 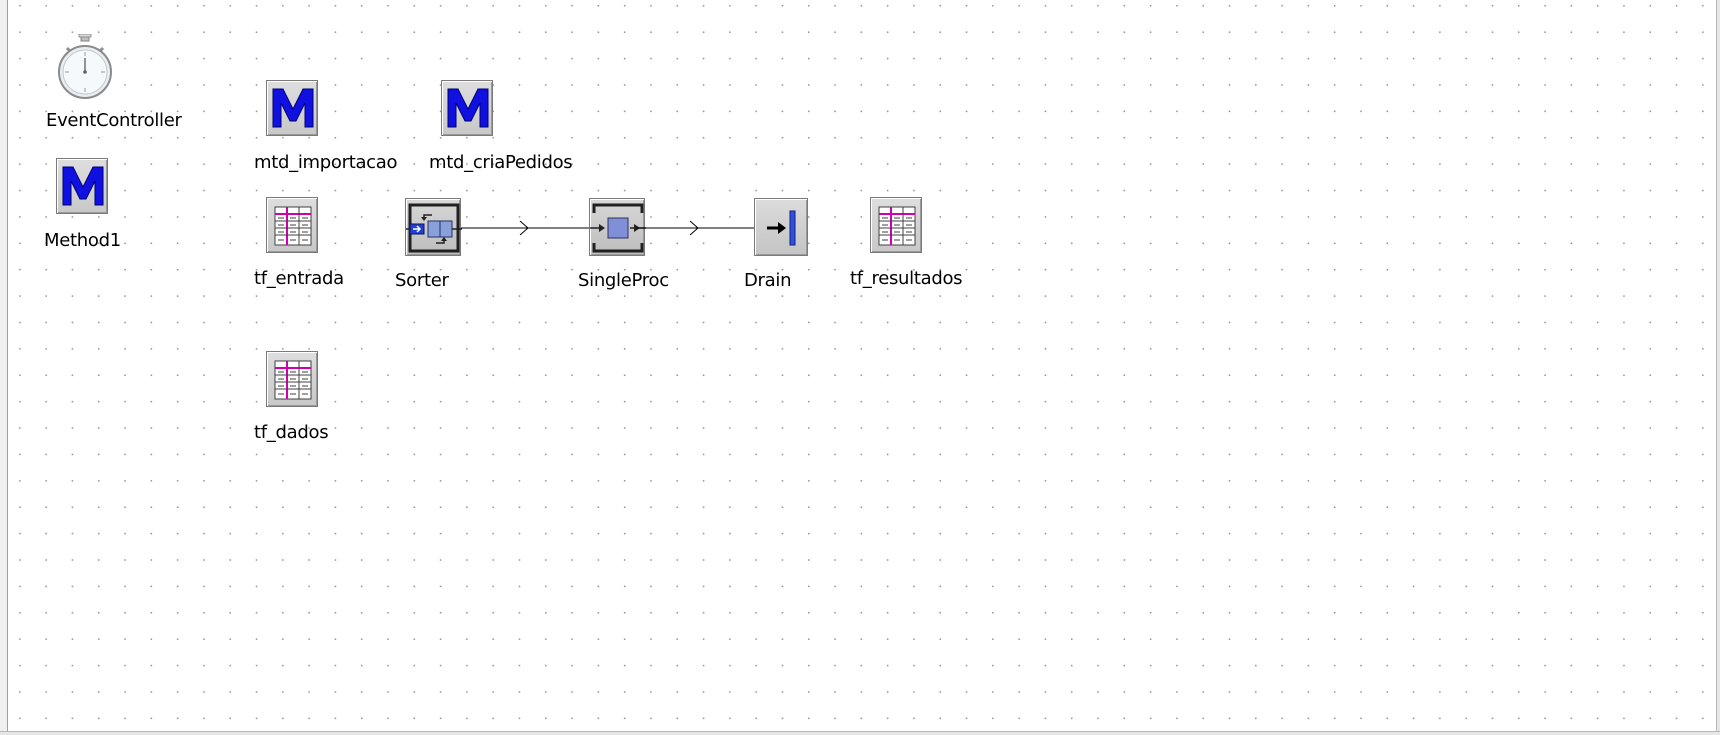 I want to click on drain-object: Drain, so click(x=784, y=246).